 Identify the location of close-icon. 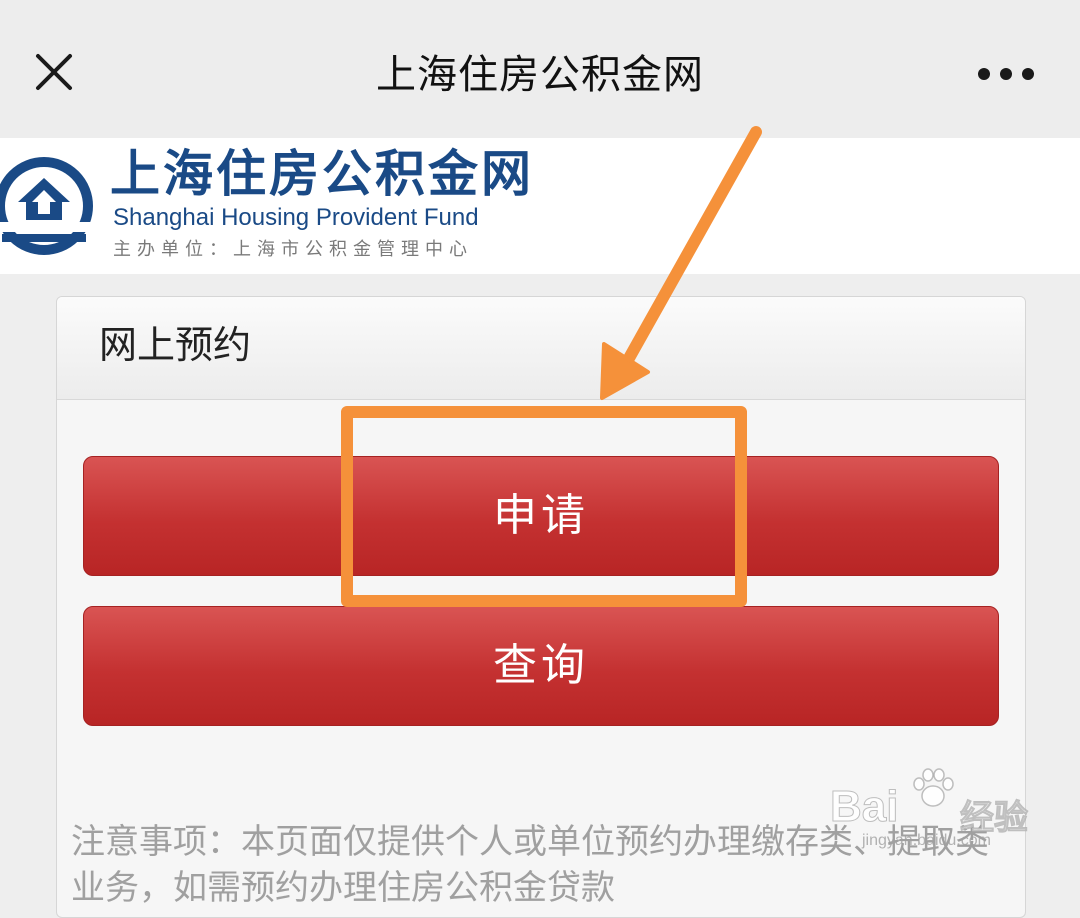
(54, 72).